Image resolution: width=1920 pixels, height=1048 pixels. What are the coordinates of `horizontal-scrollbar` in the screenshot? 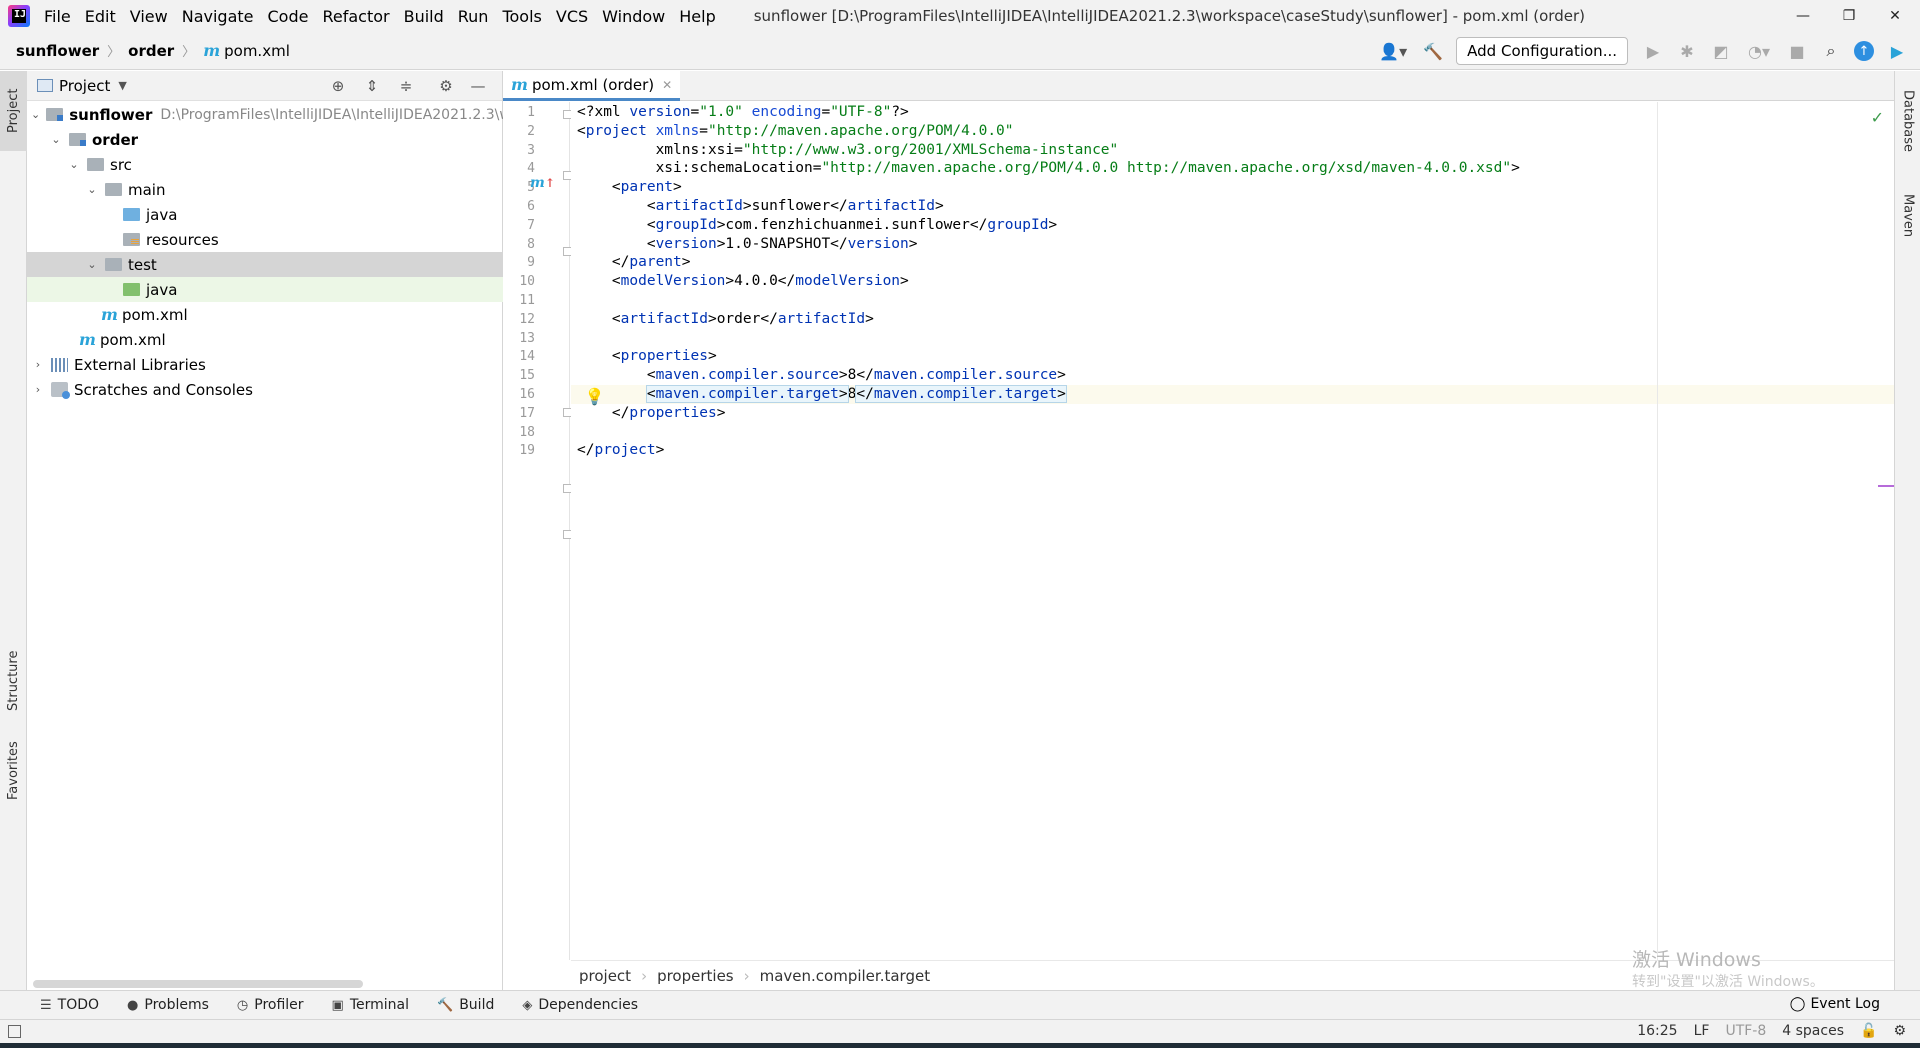 It's located at (198, 984).